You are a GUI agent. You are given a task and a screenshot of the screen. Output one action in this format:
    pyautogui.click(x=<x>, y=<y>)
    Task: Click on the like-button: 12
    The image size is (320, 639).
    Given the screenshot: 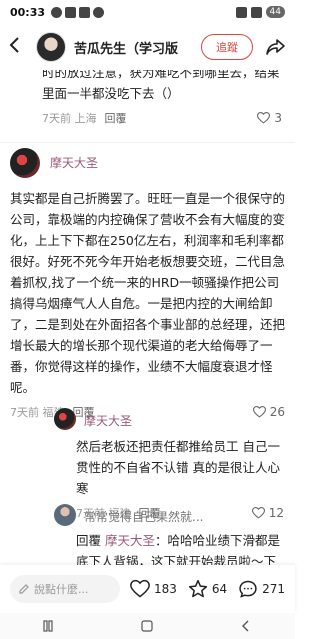 What is the action you would take?
    pyautogui.click(x=267, y=513)
    